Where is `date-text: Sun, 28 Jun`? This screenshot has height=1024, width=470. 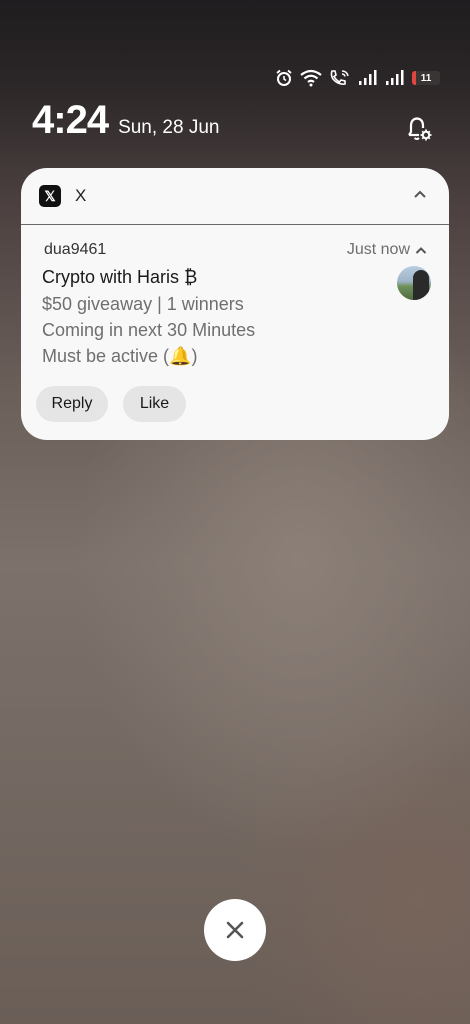 date-text: Sun, 28 Jun is located at coordinates (169, 127).